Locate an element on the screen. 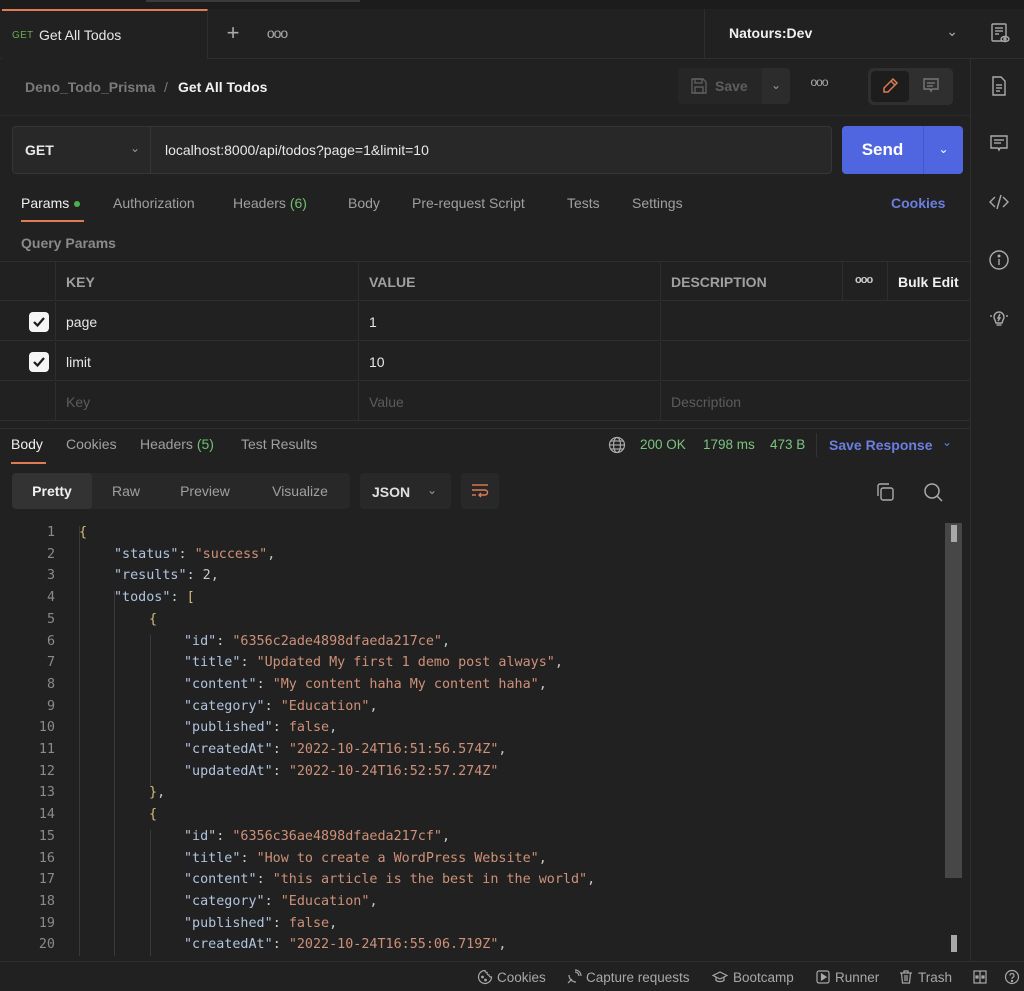 The width and height of the screenshot is (1024, 991). param-key-cell: limit is located at coordinates (206, 361).